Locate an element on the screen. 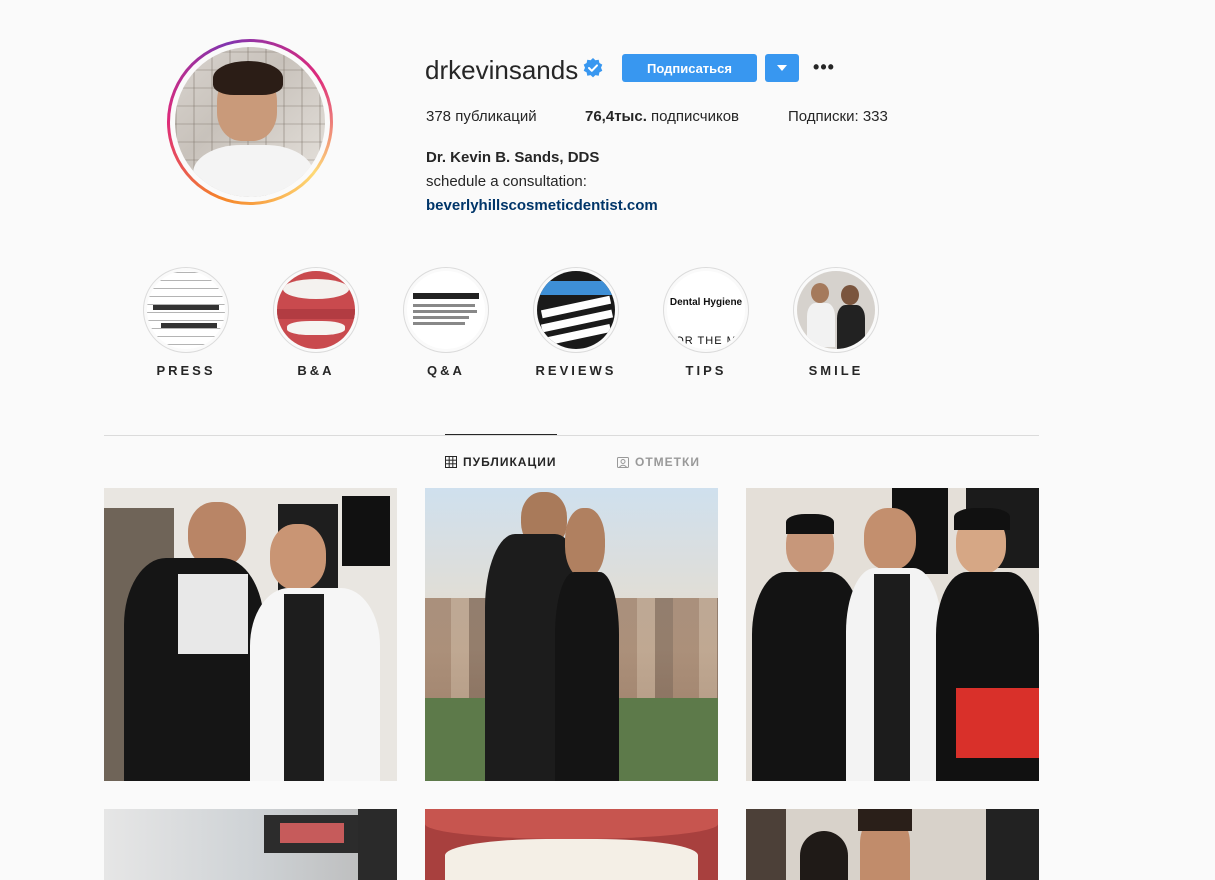 The height and width of the screenshot is (880, 1215). posts-count-label: публикаций is located at coordinates (496, 116).